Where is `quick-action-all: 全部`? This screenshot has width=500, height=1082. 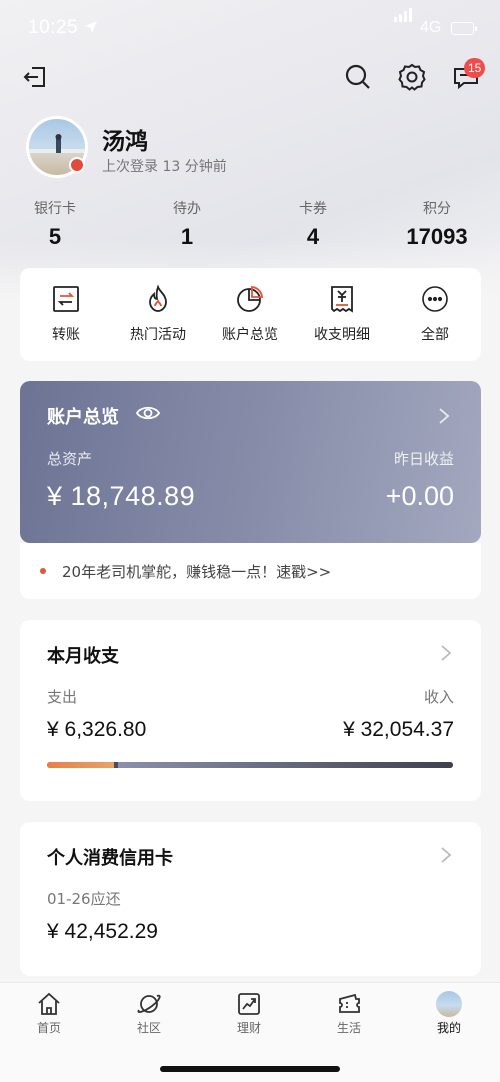
quick-action-all: 全部 is located at coordinates (435, 314).